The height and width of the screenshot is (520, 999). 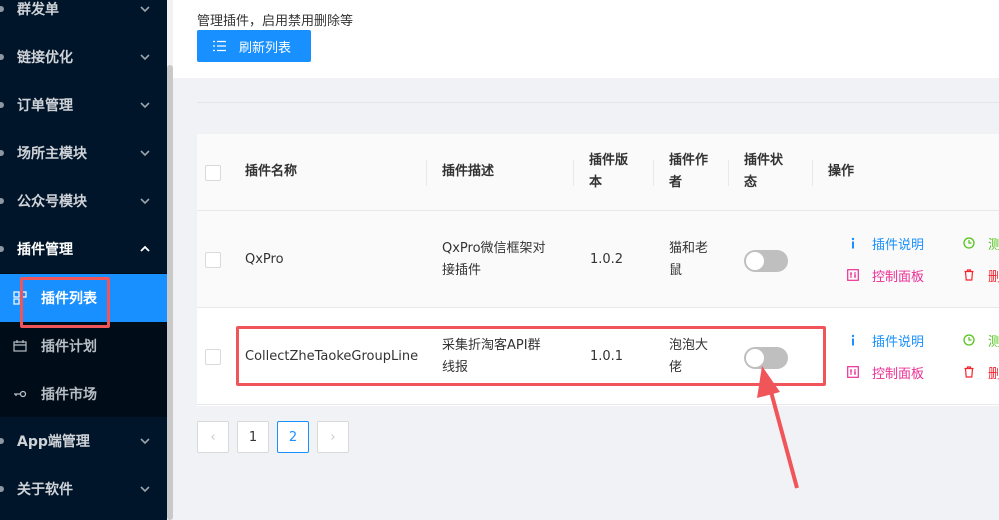 What do you see at coordinates (84, 249) in the screenshot?
I see `menu-item-plugins: 插件管理` at bounding box center [84, 249].